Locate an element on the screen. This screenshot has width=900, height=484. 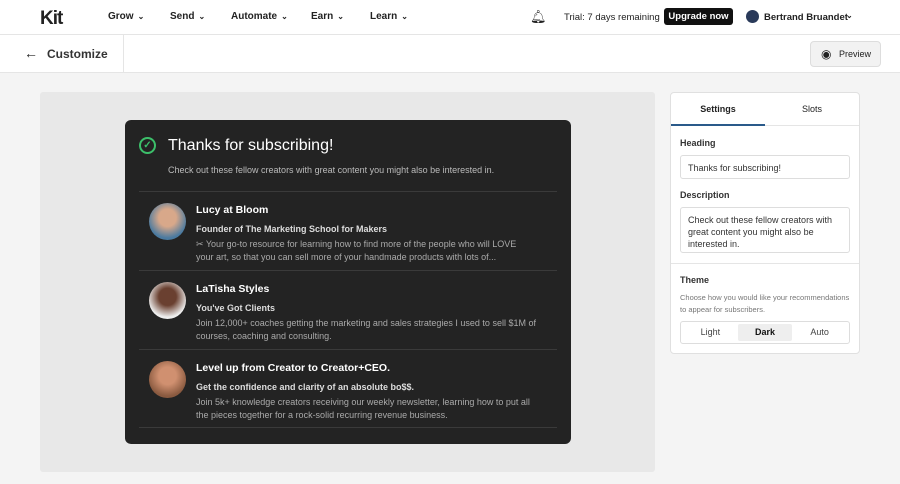
heading-input: Thanks for subscribing! is located at coordinates (765, 167).